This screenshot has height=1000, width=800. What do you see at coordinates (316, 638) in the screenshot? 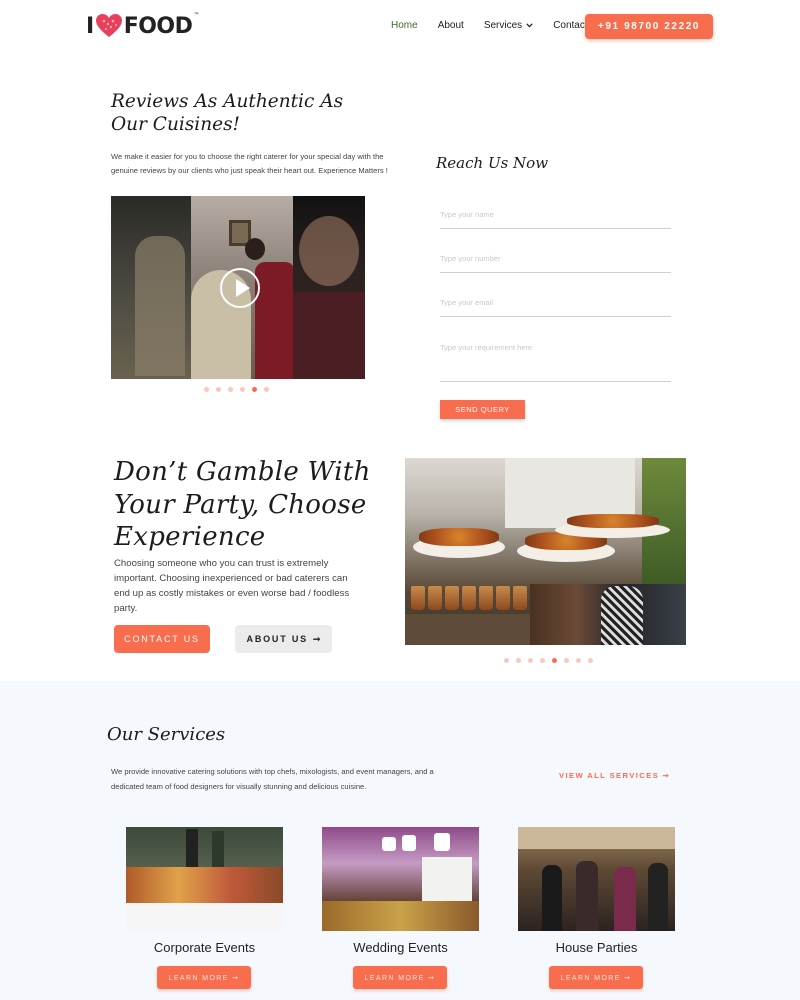
I see `arrow-right-icon: ➞` at bounding box center [316, 638].